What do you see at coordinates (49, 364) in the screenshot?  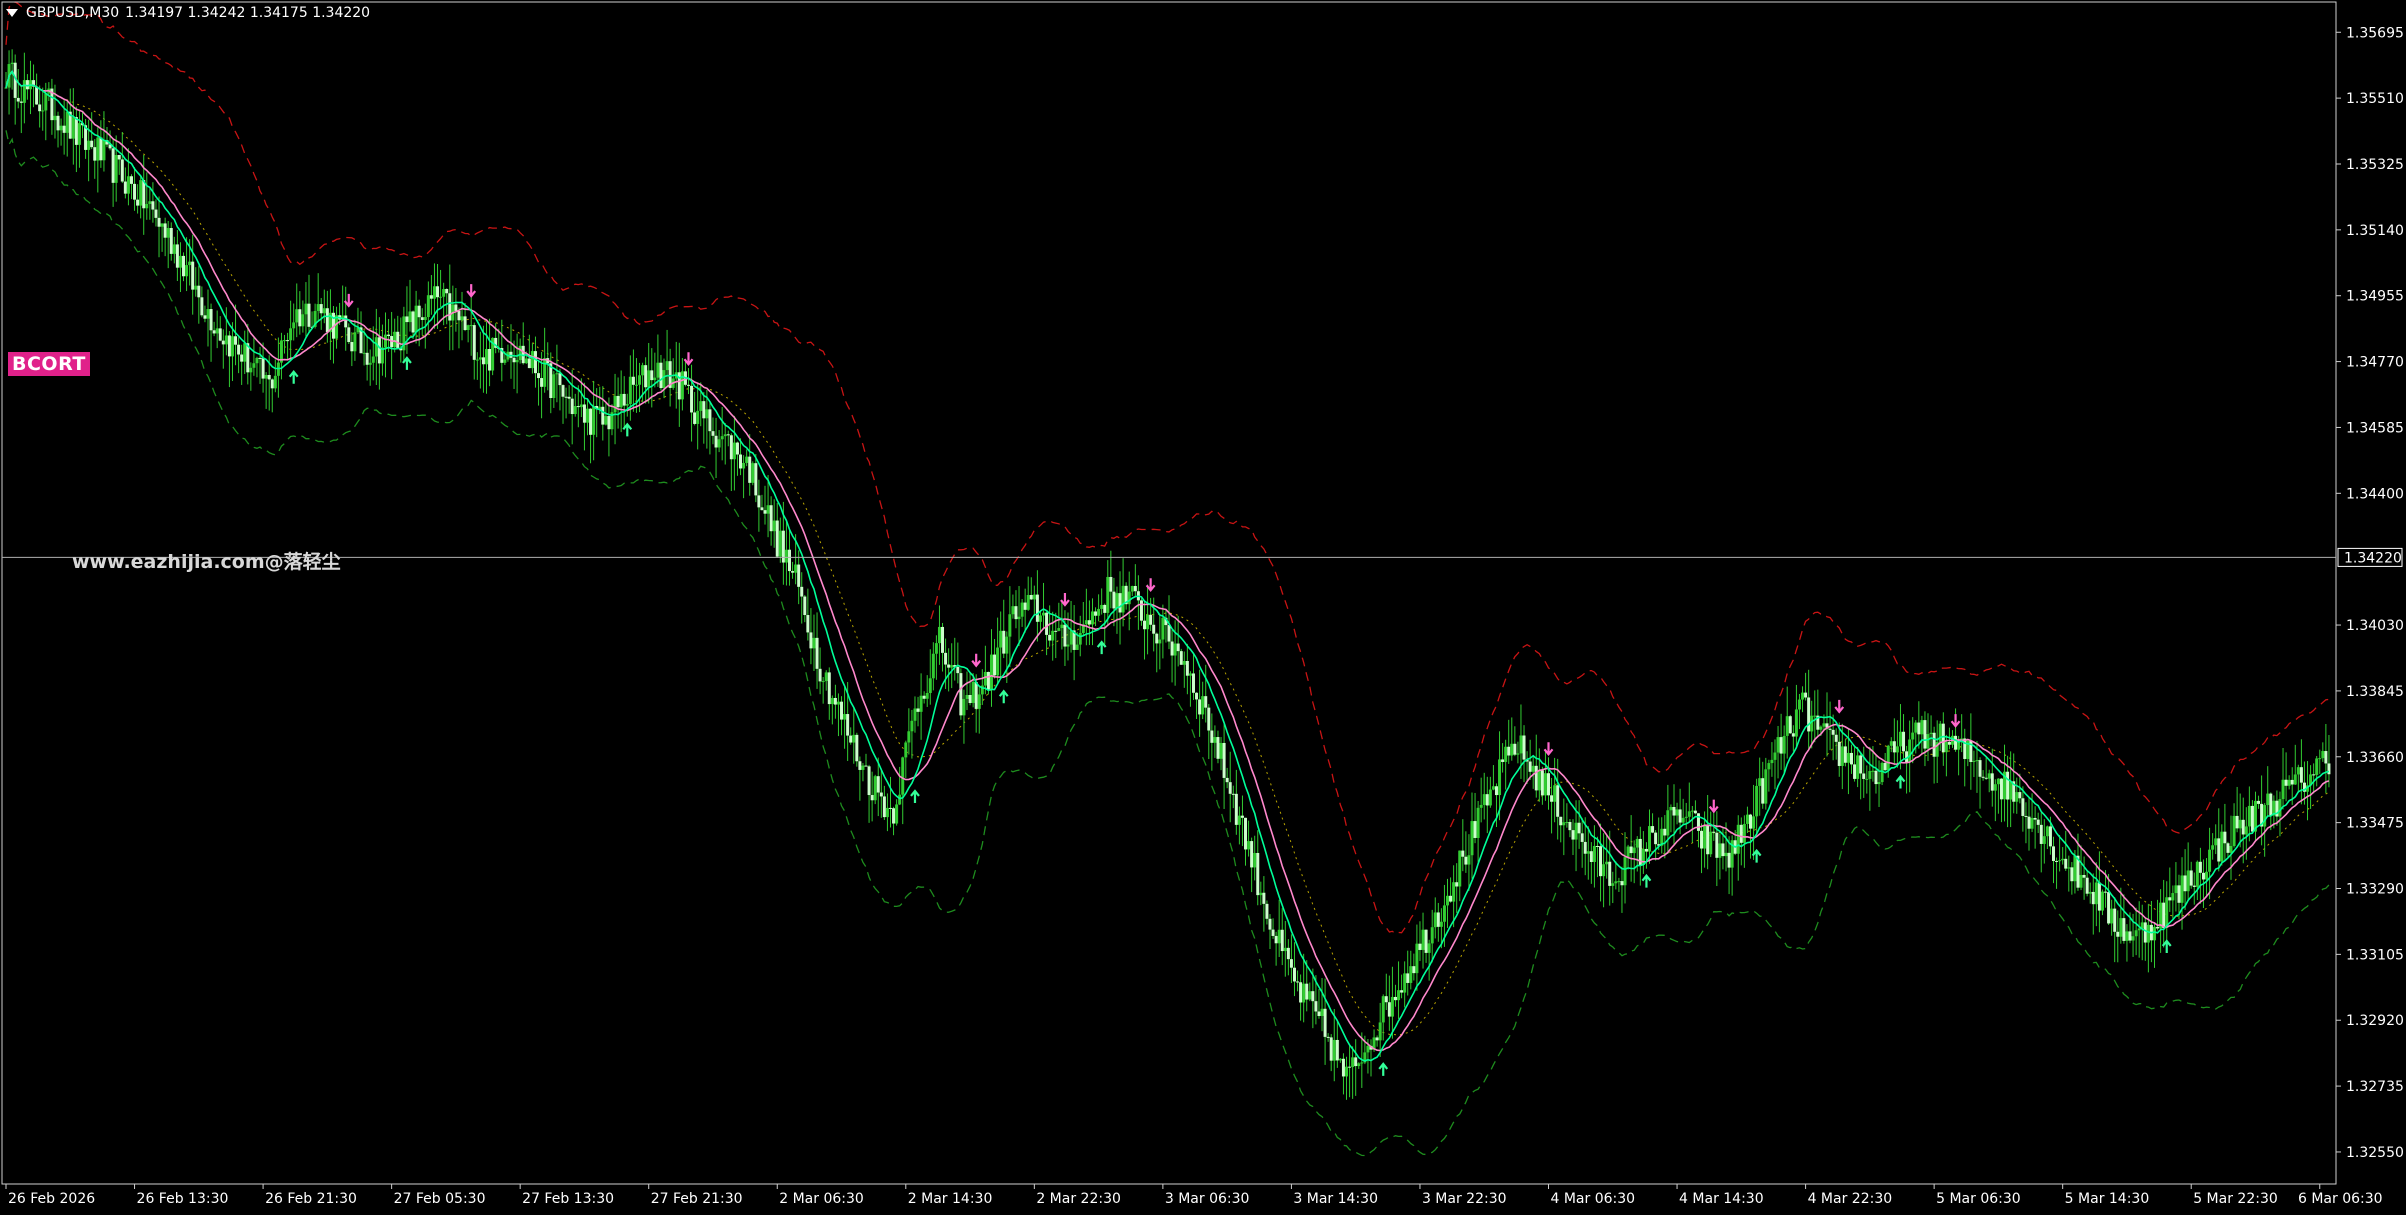 I see `indicator-badge: BCORT` at bounding box center [49, 364].